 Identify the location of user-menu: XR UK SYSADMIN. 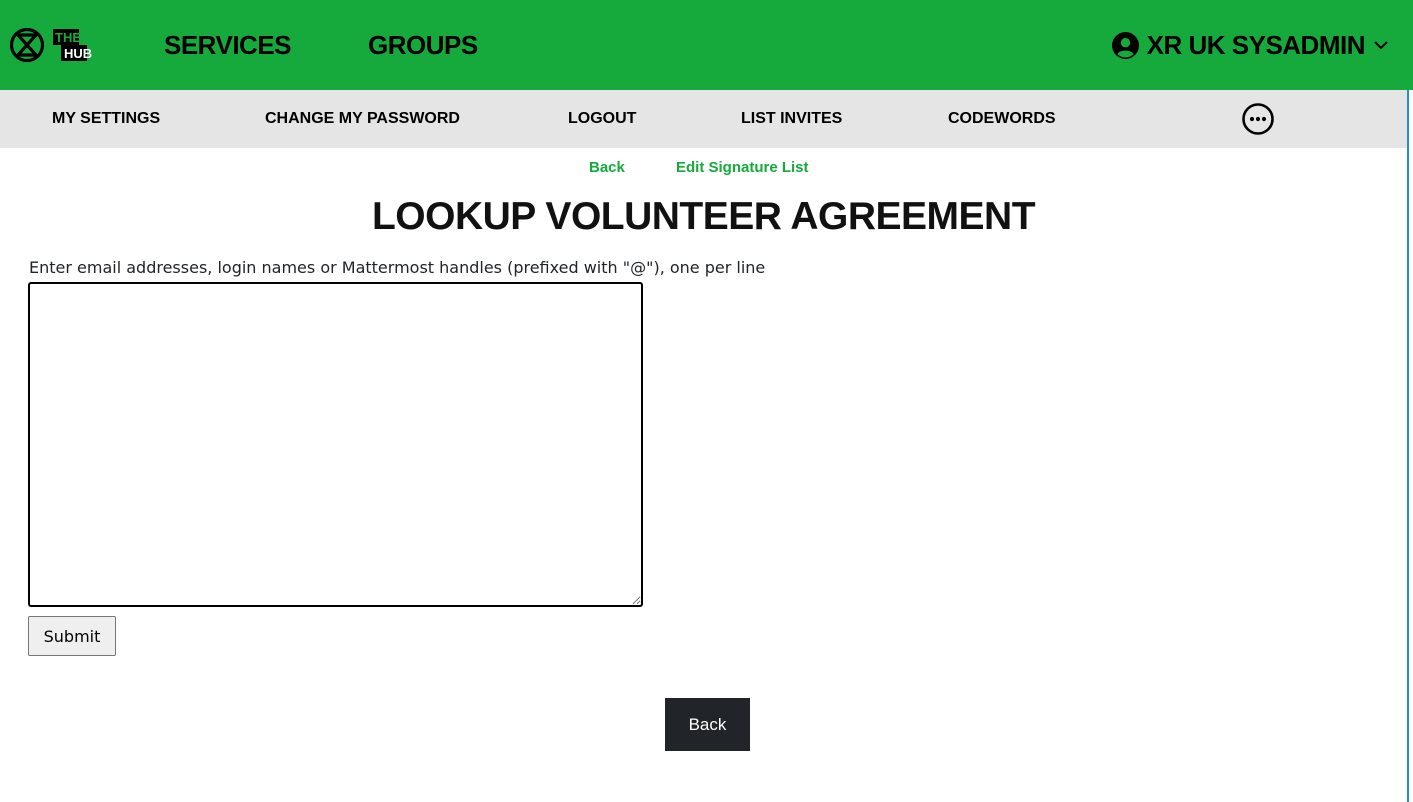
(1250, 45).